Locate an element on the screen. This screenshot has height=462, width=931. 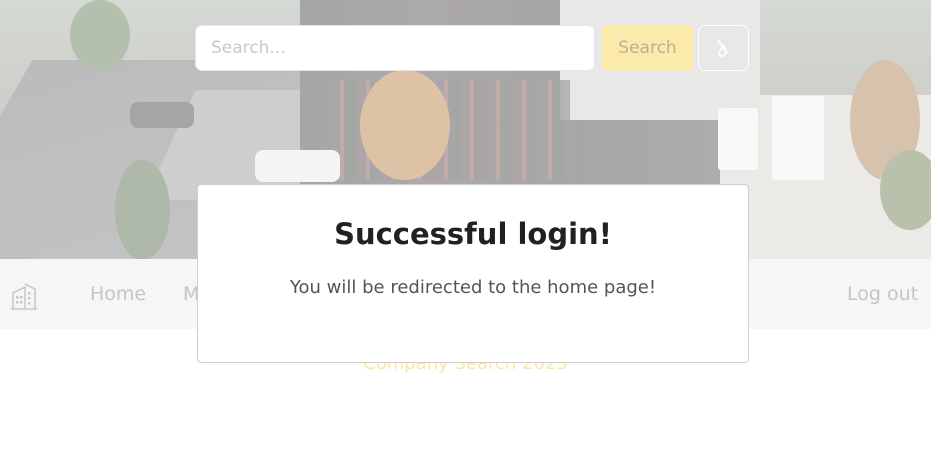
modal-title: Successful login! is located at coordinates (473, 234).